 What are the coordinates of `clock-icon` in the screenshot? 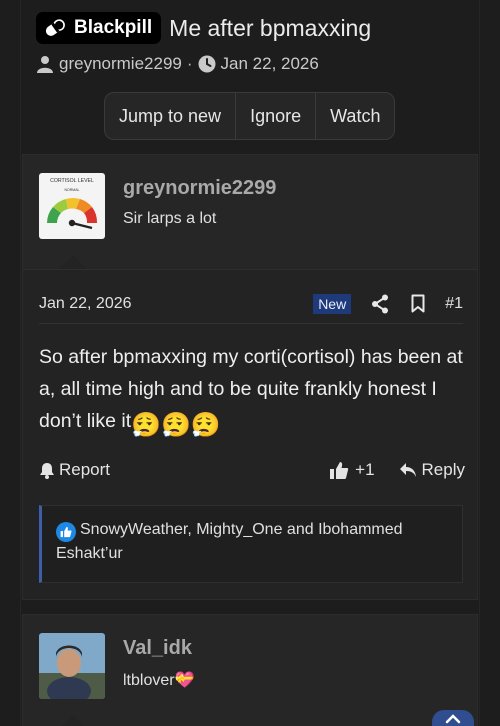 It's located at (207, 64).